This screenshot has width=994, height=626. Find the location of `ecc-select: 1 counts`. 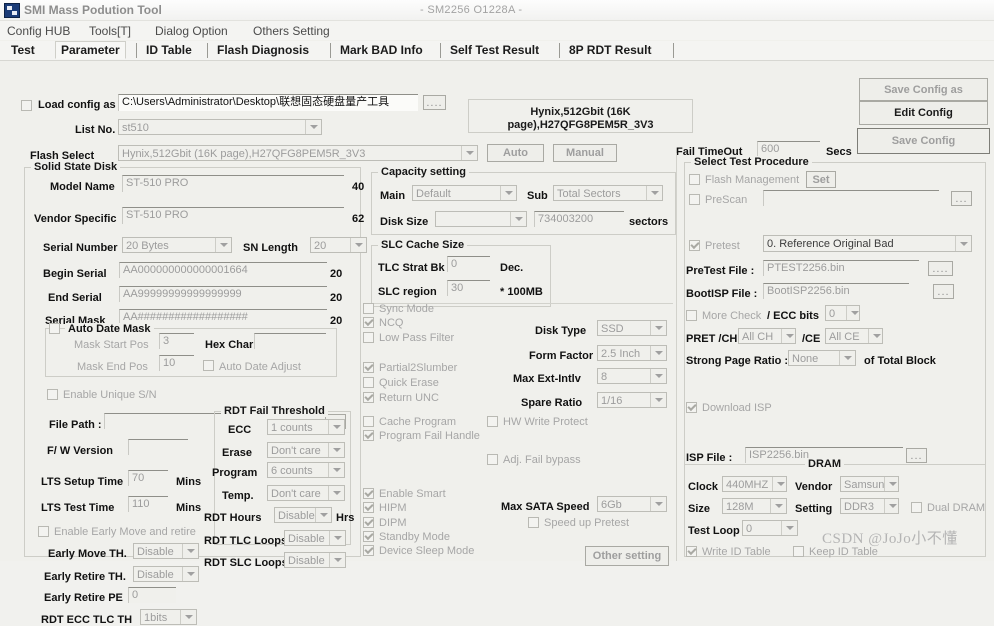

ecc-select: 1 counts is located at coordinates (306, 427).